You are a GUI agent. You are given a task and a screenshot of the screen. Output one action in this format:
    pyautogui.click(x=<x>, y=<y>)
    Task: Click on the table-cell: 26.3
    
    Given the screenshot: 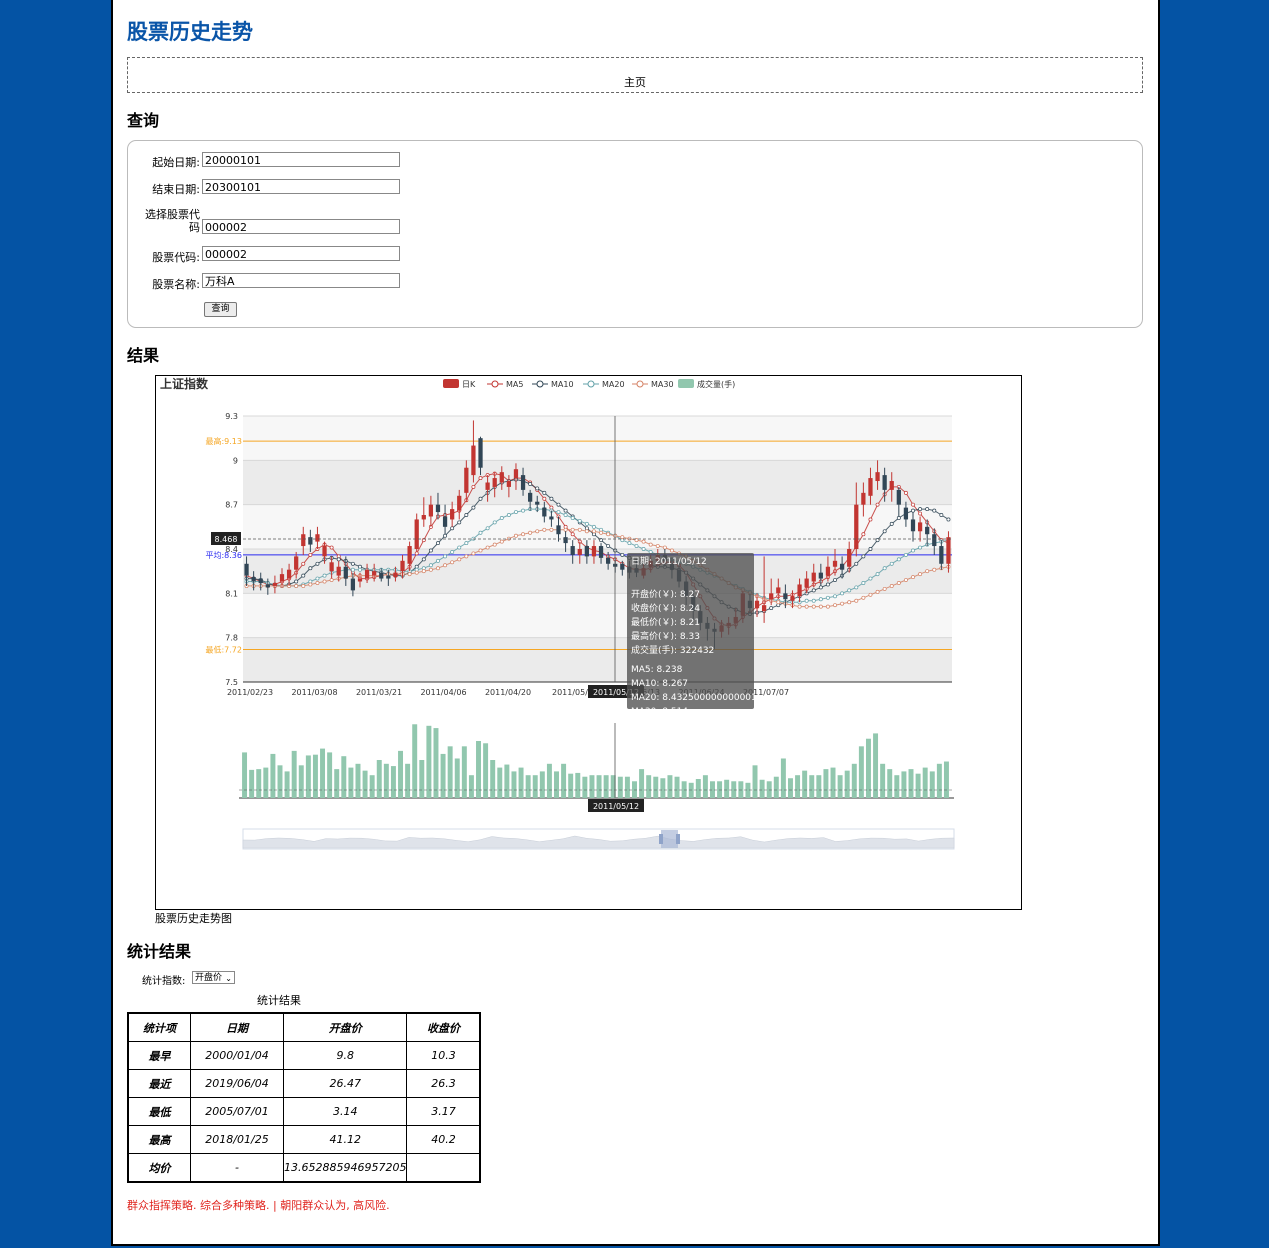 What is the action you would take?
    pyautogui.click(x=443, y=1083)
    